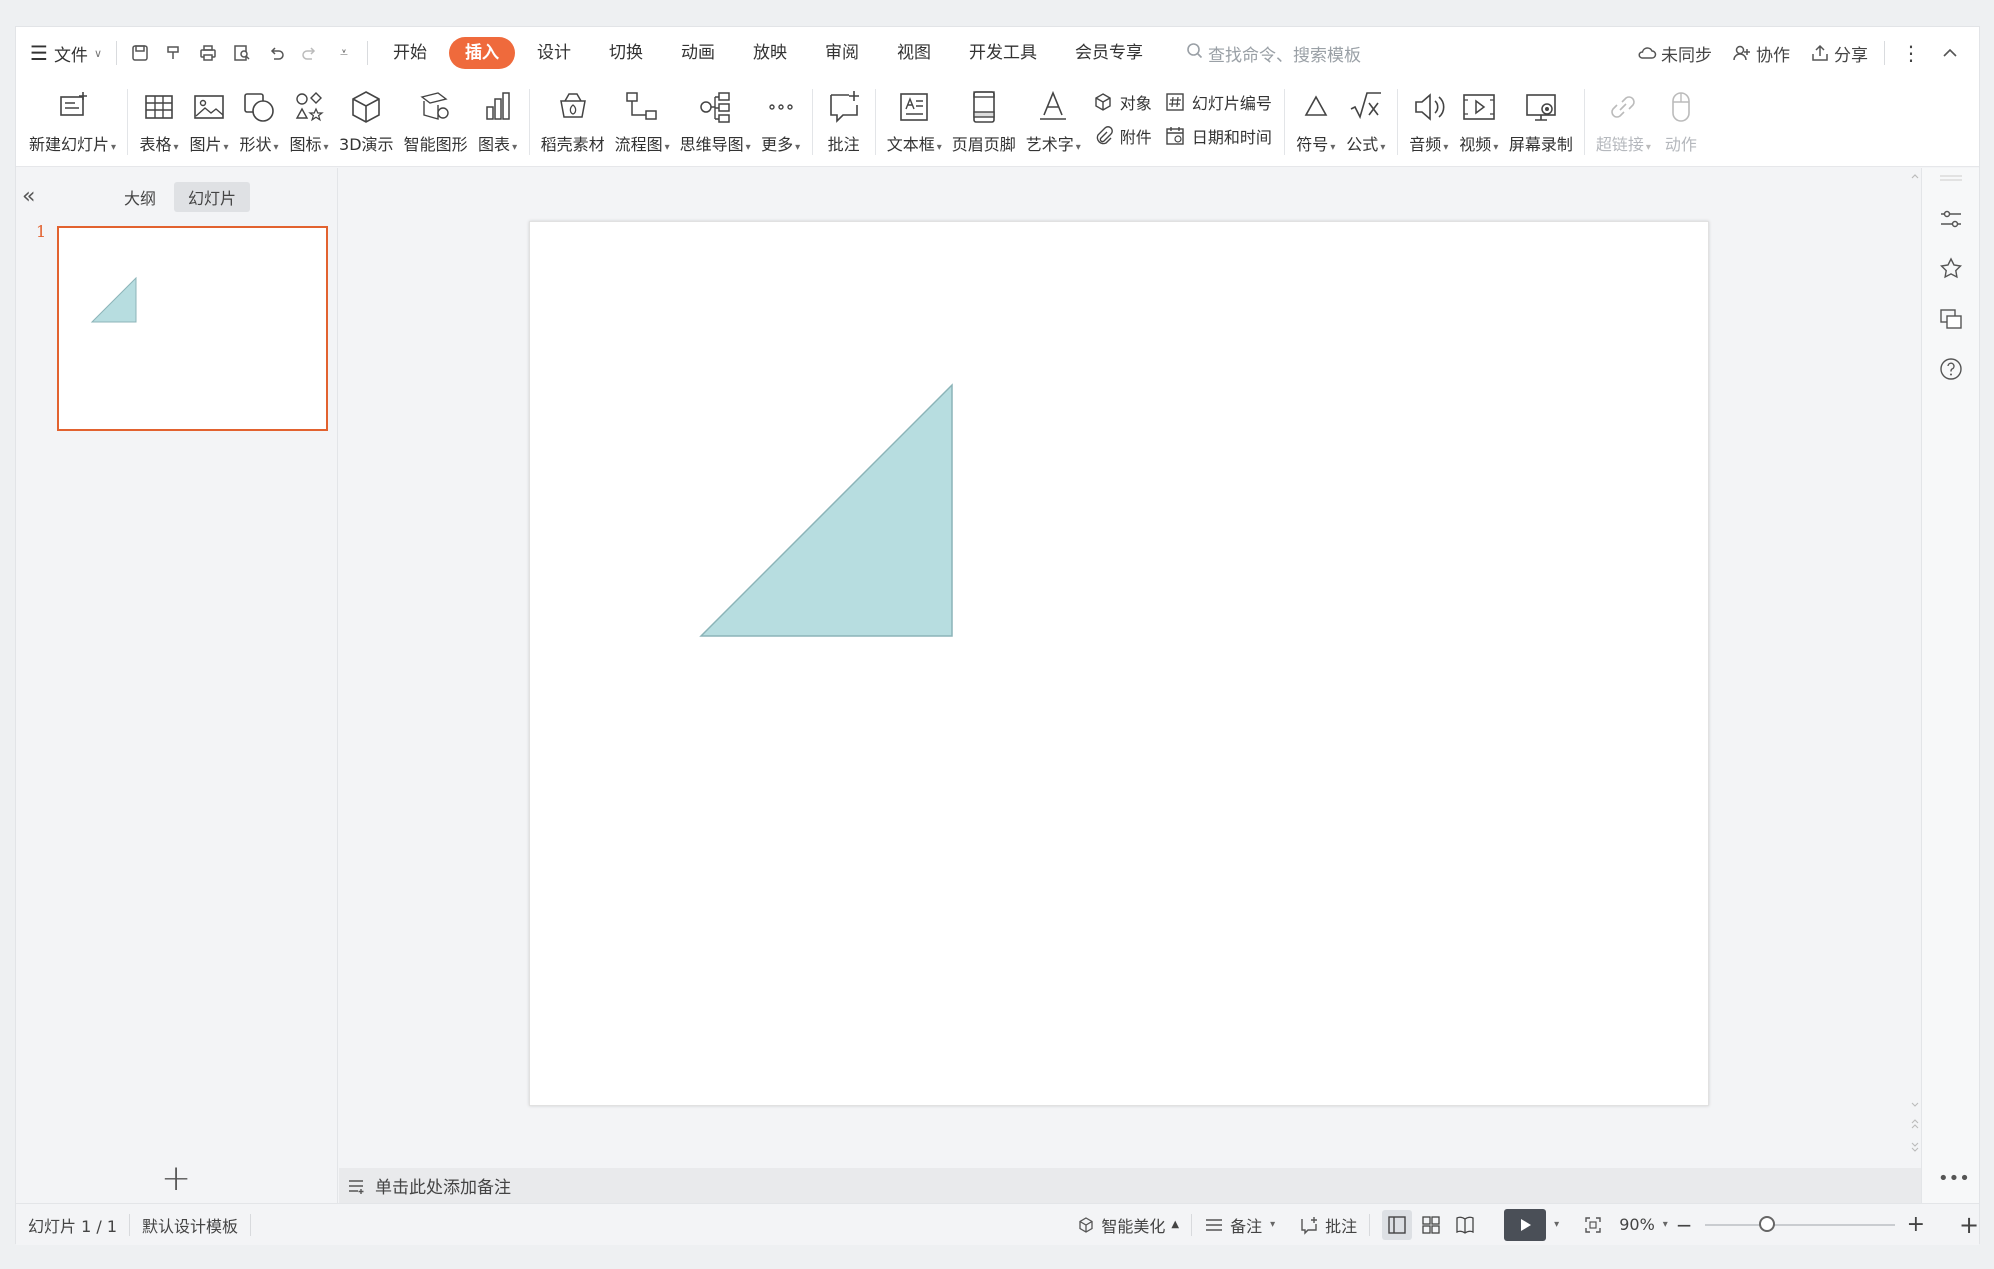 The image size is (1994, 1269). Describe the element at coordinates (1366, 119) in the screenshot. I see `formula-button: 公式 ▾` at that location.